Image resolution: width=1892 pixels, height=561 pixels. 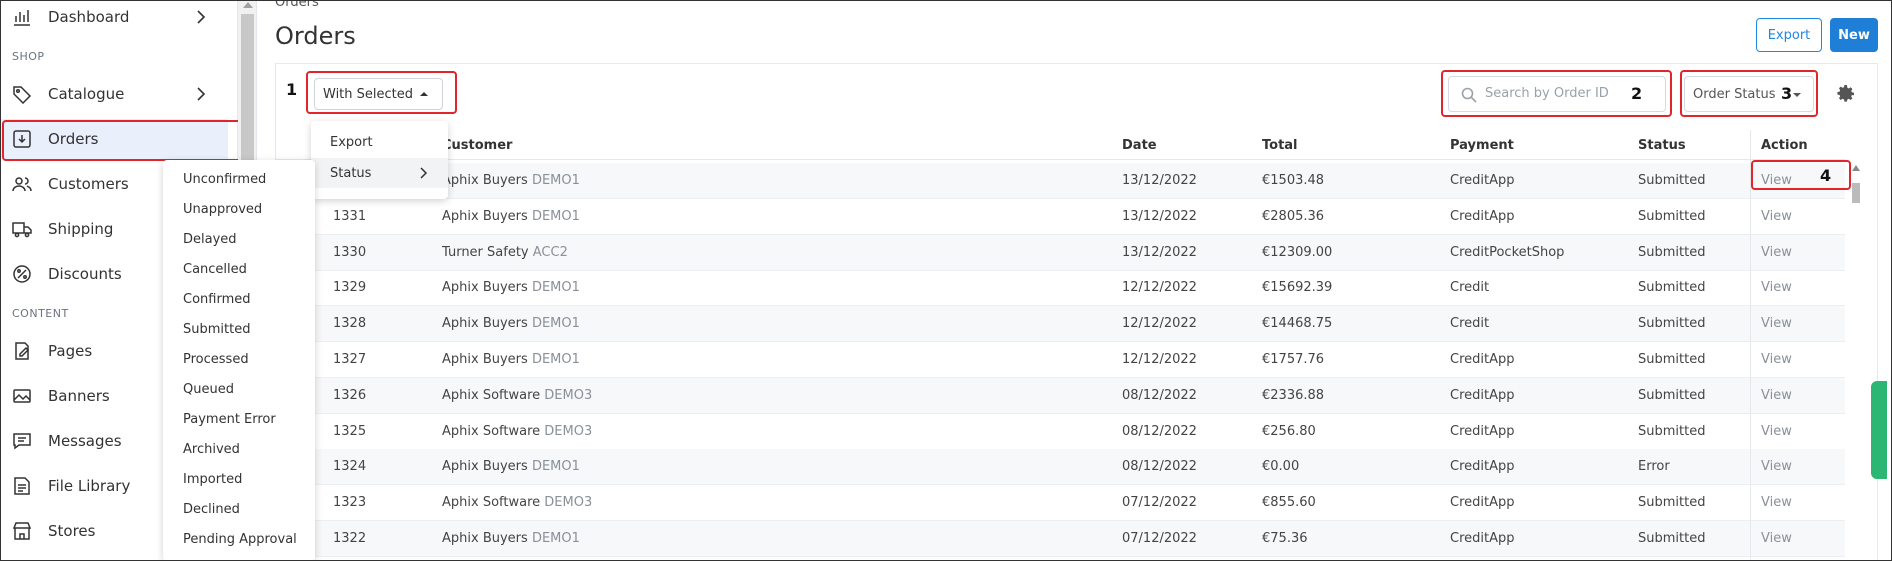 What do you see at coordinates (1750, 345) in the screenshot?
I see `action-column-divider` at bounding box center [1750, 345].